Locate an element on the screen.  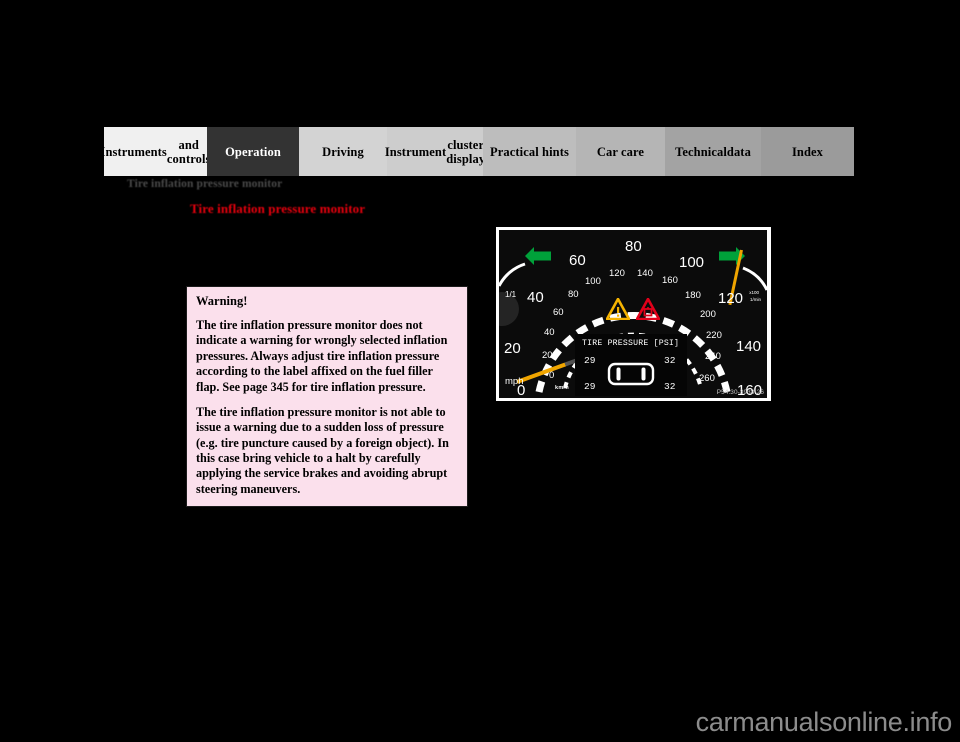
tacho-multiplier-marker: x100 is located at coordinates (754, 292).